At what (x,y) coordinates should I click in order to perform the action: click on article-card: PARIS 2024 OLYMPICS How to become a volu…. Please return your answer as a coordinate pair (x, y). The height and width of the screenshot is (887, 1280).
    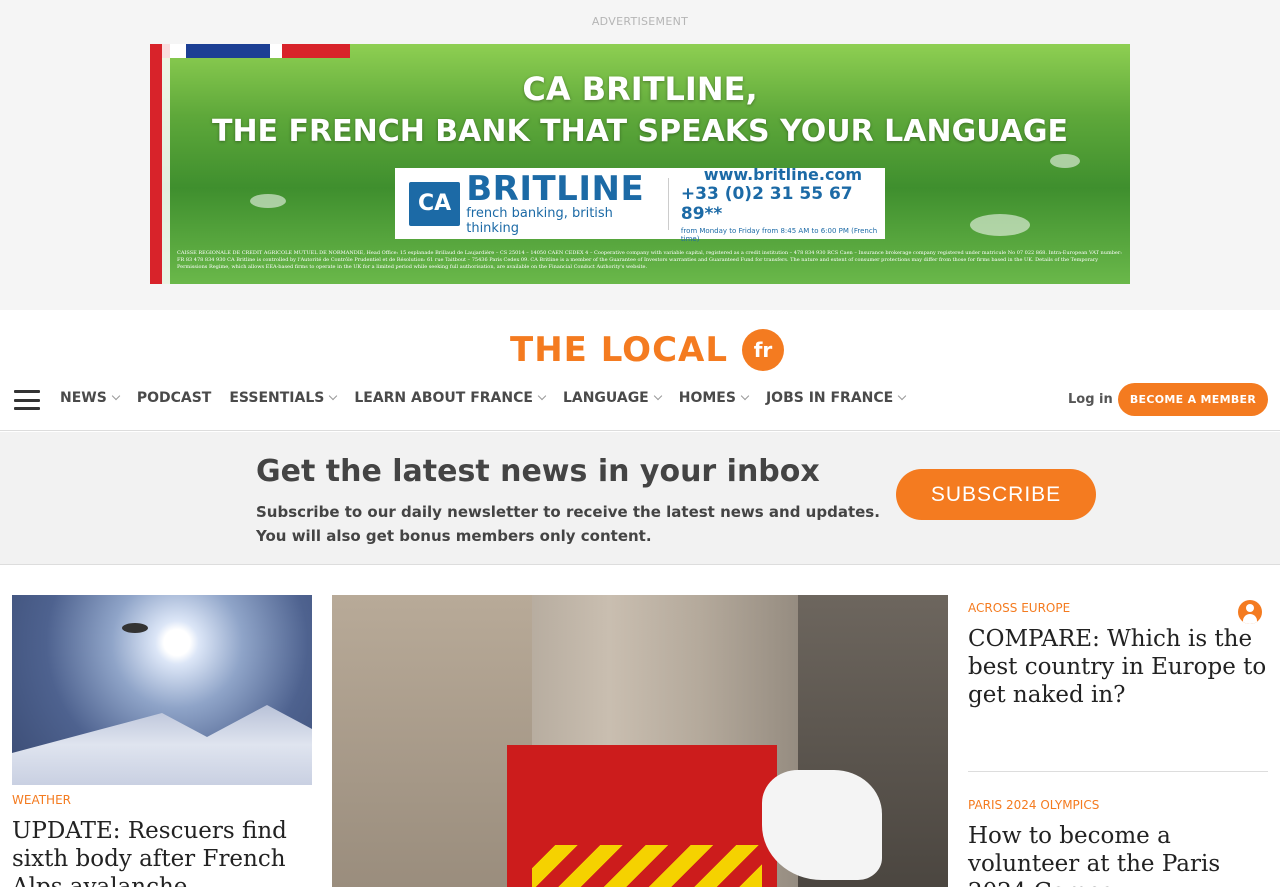
    Looking at the image, I should click on (1118, 842).